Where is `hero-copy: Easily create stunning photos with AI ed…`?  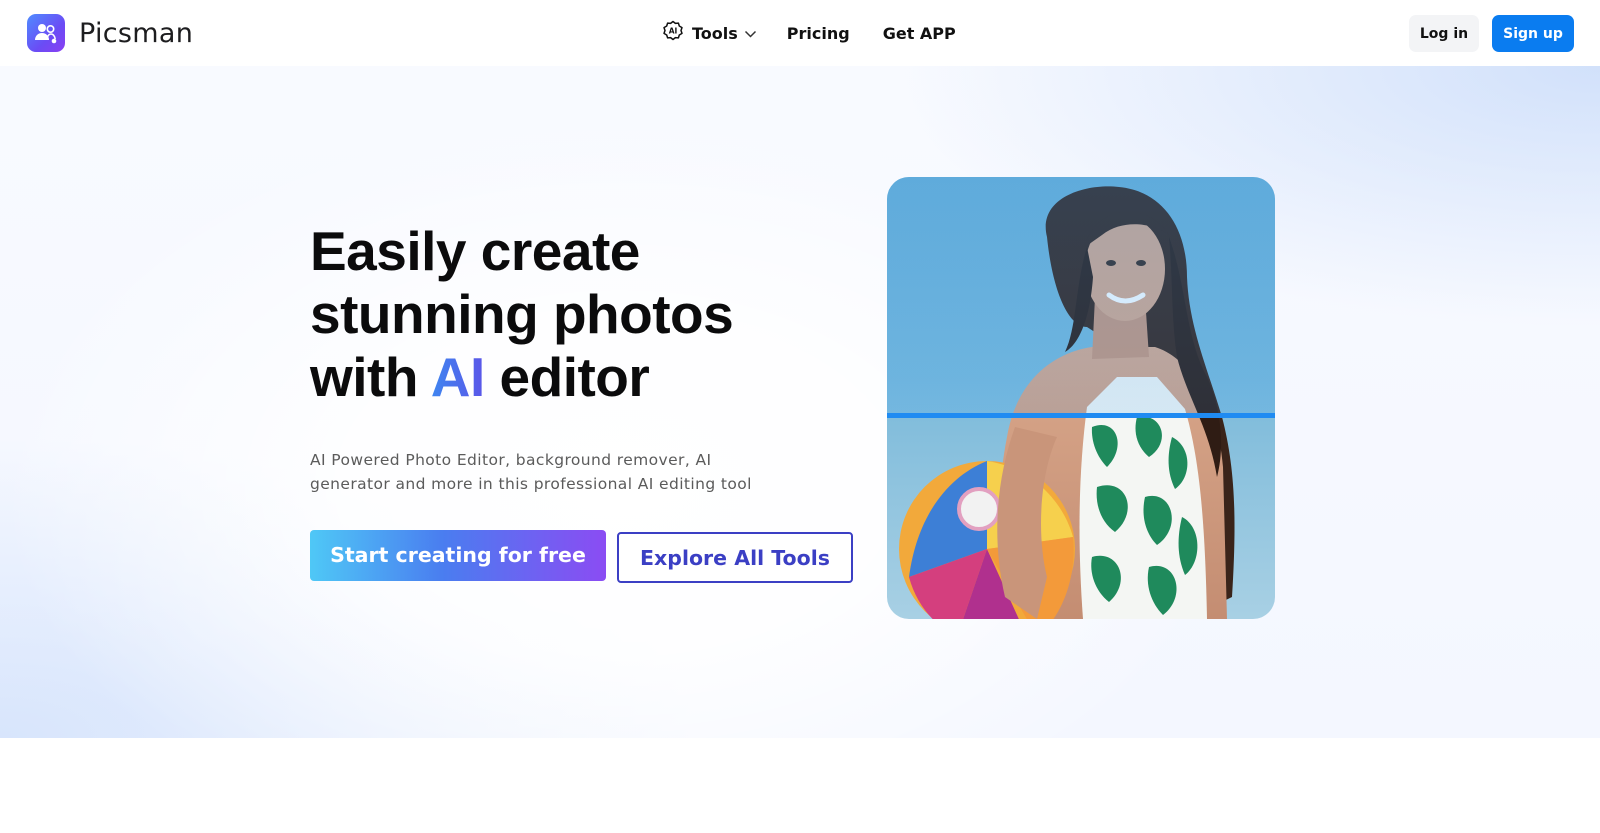 hero-copy: Easily create stunning photos with AI ed… is located at coordinates (590, 358).